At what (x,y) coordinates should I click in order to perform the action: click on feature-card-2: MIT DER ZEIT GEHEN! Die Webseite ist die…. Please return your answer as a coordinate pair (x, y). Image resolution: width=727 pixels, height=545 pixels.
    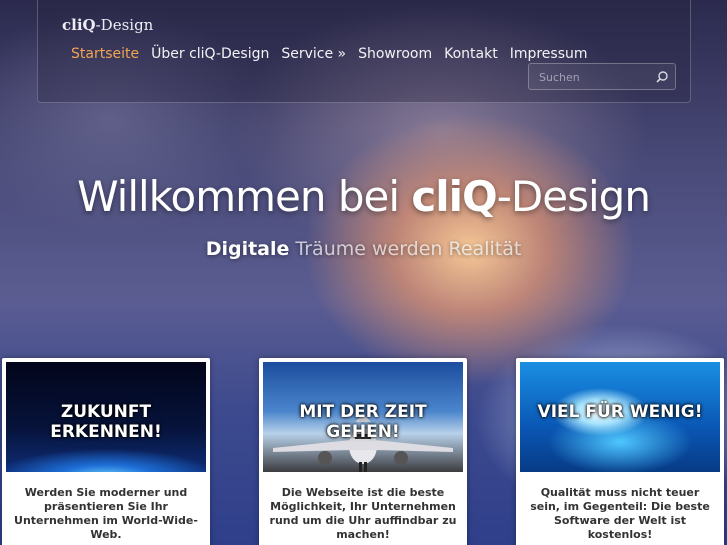
    Looking at the image, I should click on (363, 451).